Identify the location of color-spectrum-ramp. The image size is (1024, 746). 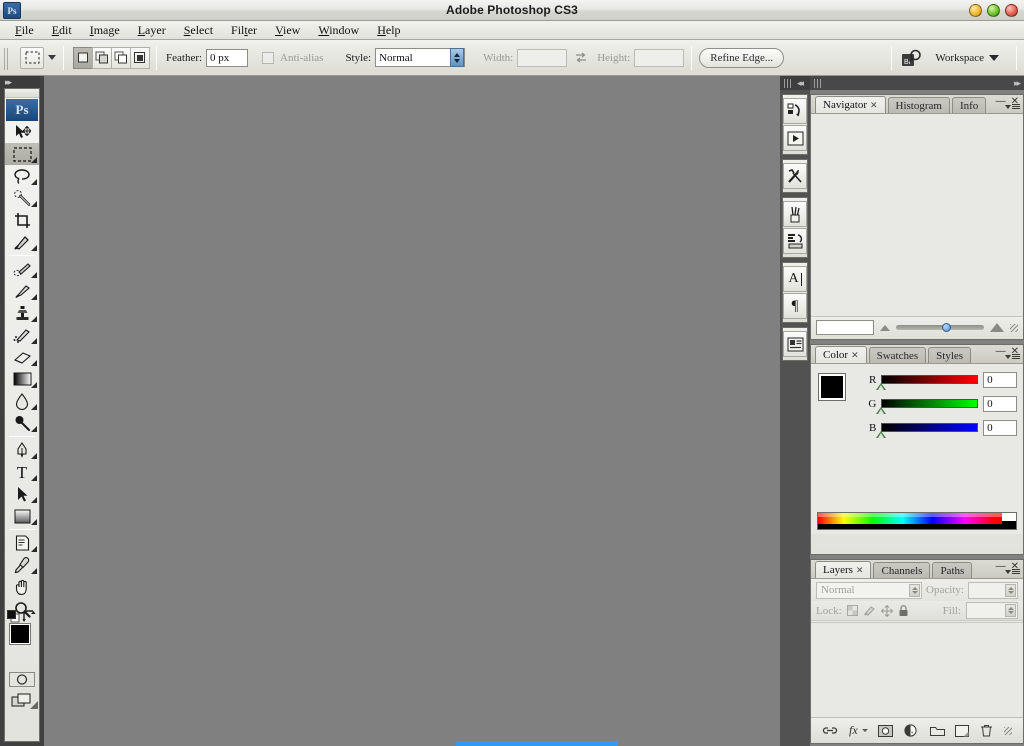
(917, 521).